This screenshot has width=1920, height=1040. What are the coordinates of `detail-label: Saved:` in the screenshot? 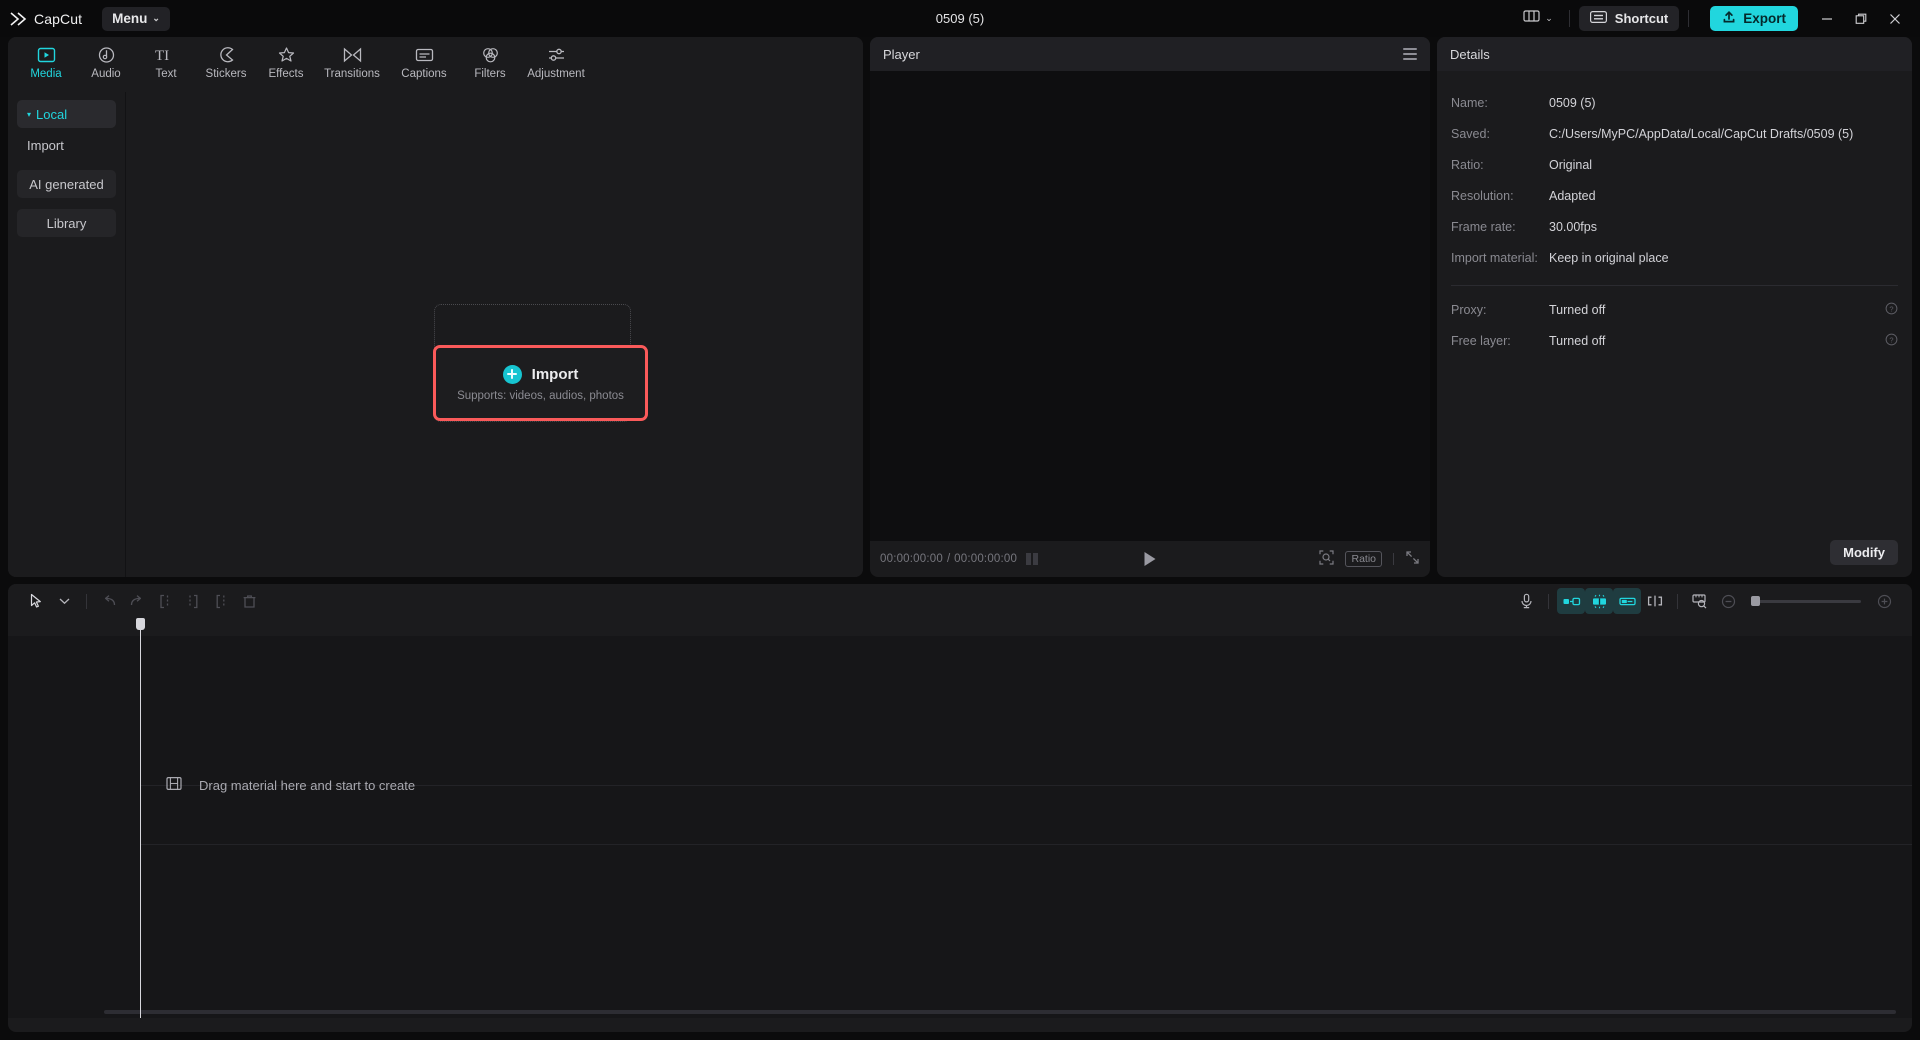 It's located at (1470, 133).